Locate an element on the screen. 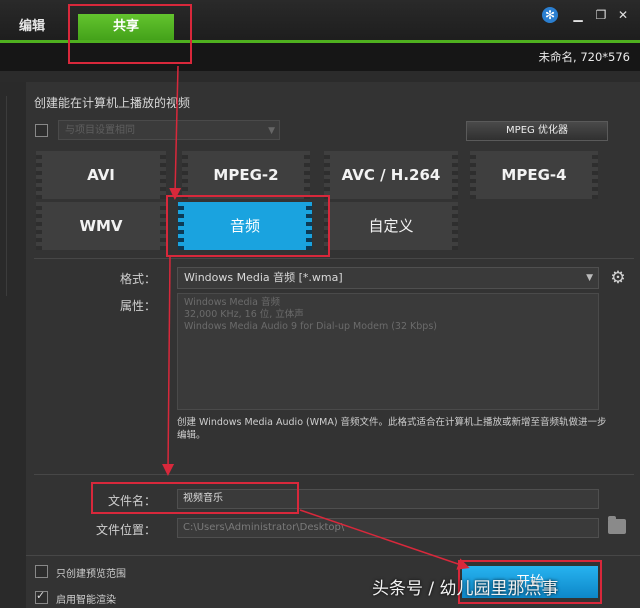 The image size is (640, 608). annotation-box-share is located at coordinates (130, 34).